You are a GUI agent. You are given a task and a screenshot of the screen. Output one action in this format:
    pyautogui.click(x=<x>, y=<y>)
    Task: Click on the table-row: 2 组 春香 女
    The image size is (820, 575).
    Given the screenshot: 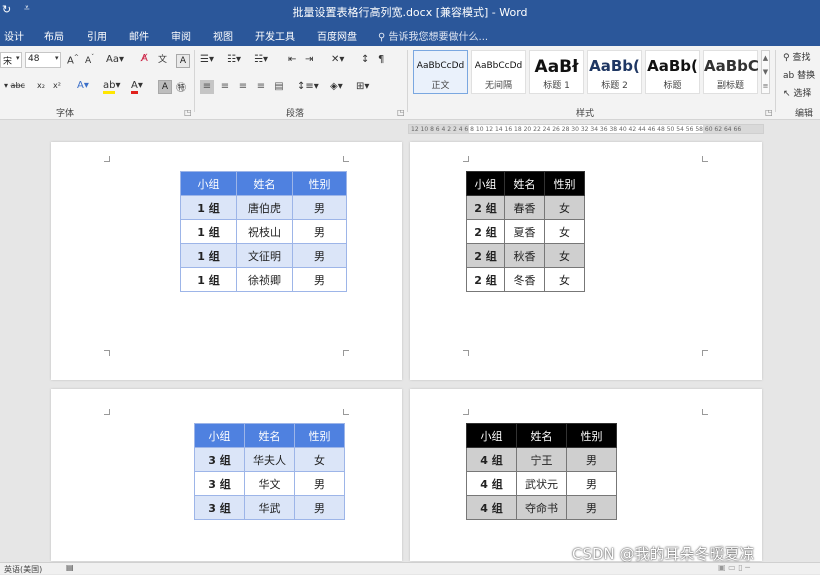 What is the action you would take?
    pyautogui.click(x=525, y=207)
    